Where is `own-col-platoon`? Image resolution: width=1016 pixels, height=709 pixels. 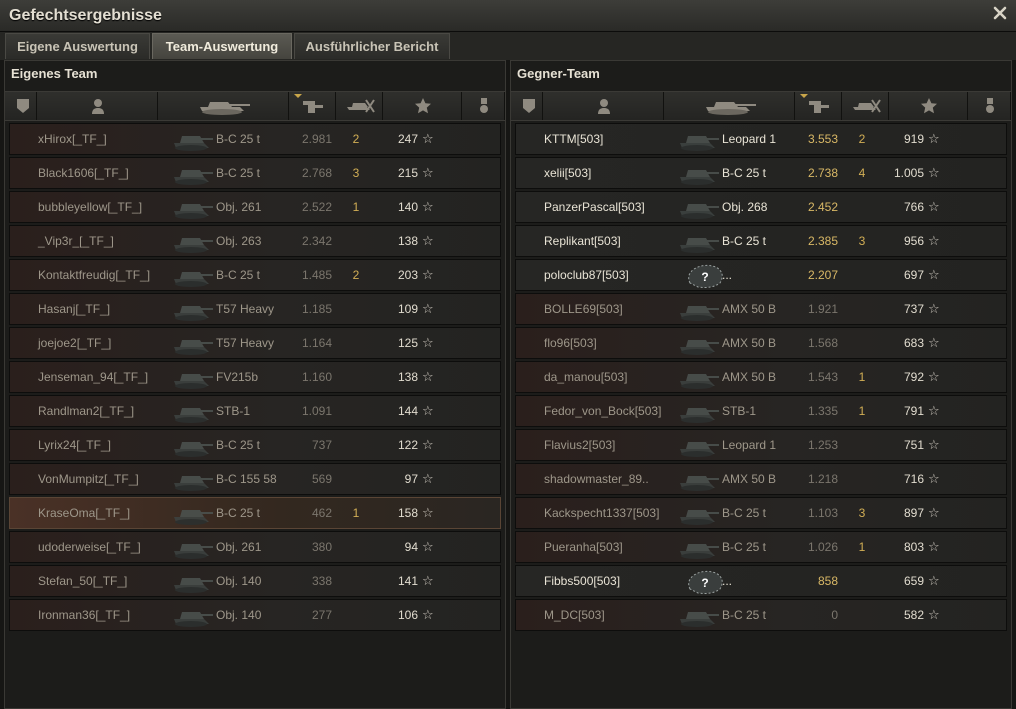
own-col-platoon is located at coordinates (23, 106).